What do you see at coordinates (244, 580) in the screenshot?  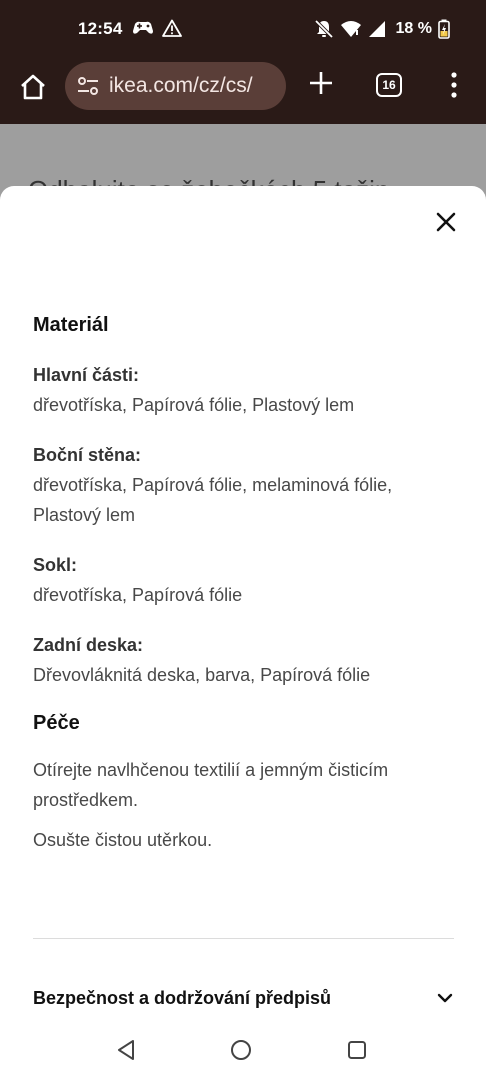 I see `material-item: Sokl: dřevotříska, Papírová fólie` at bounding box center [244, 580].